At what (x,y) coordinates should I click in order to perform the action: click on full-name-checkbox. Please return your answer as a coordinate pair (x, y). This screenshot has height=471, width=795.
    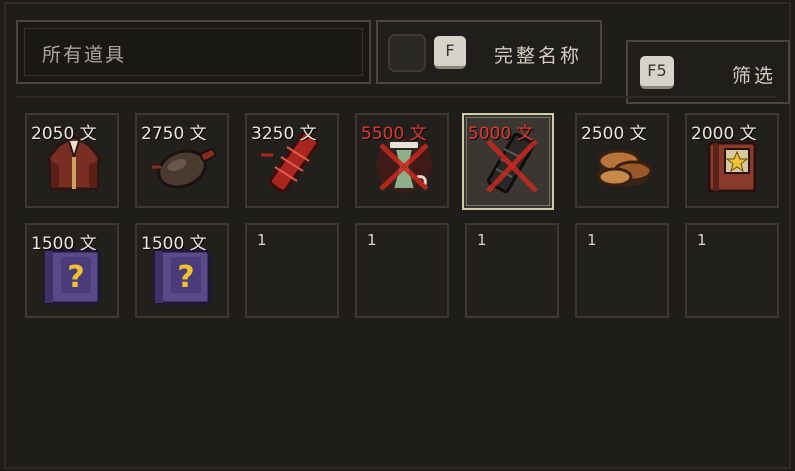
    Looking at the image, I should click on (407, 53).